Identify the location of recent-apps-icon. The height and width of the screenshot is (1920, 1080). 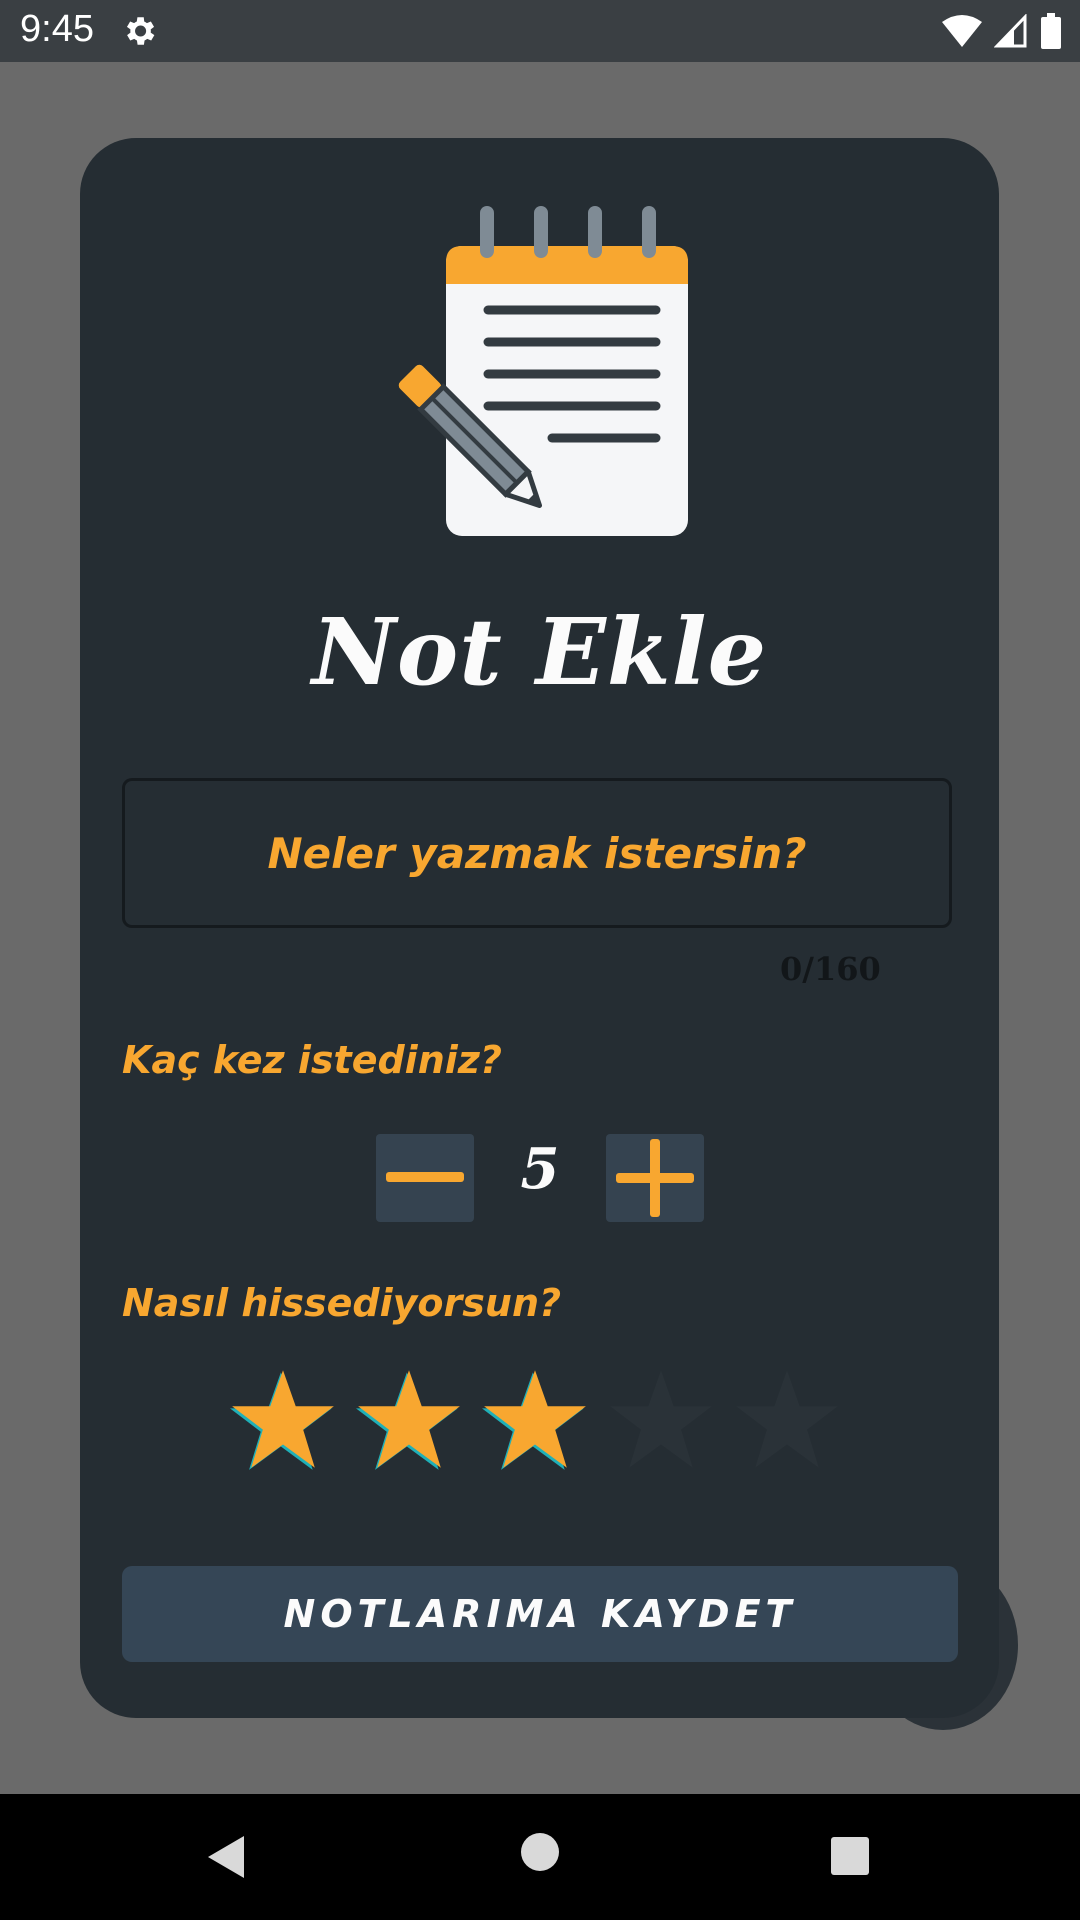
(850, 1856).